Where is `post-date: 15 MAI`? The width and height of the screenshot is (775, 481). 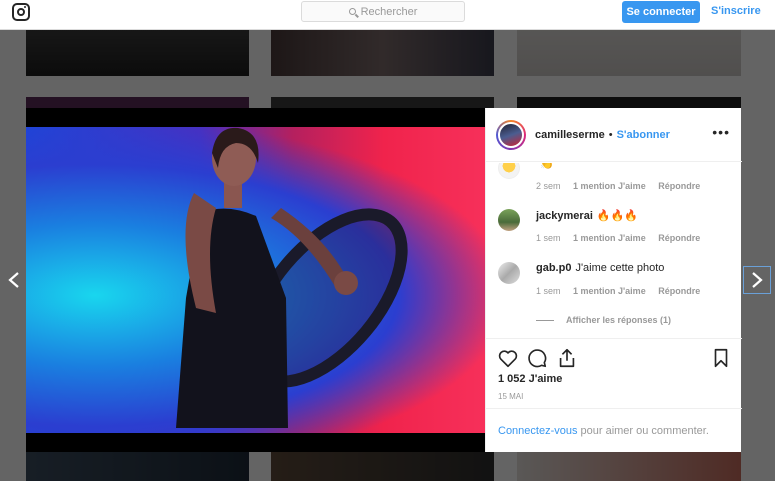
post-date: 15 MAI is located at coordinates (510, 396).